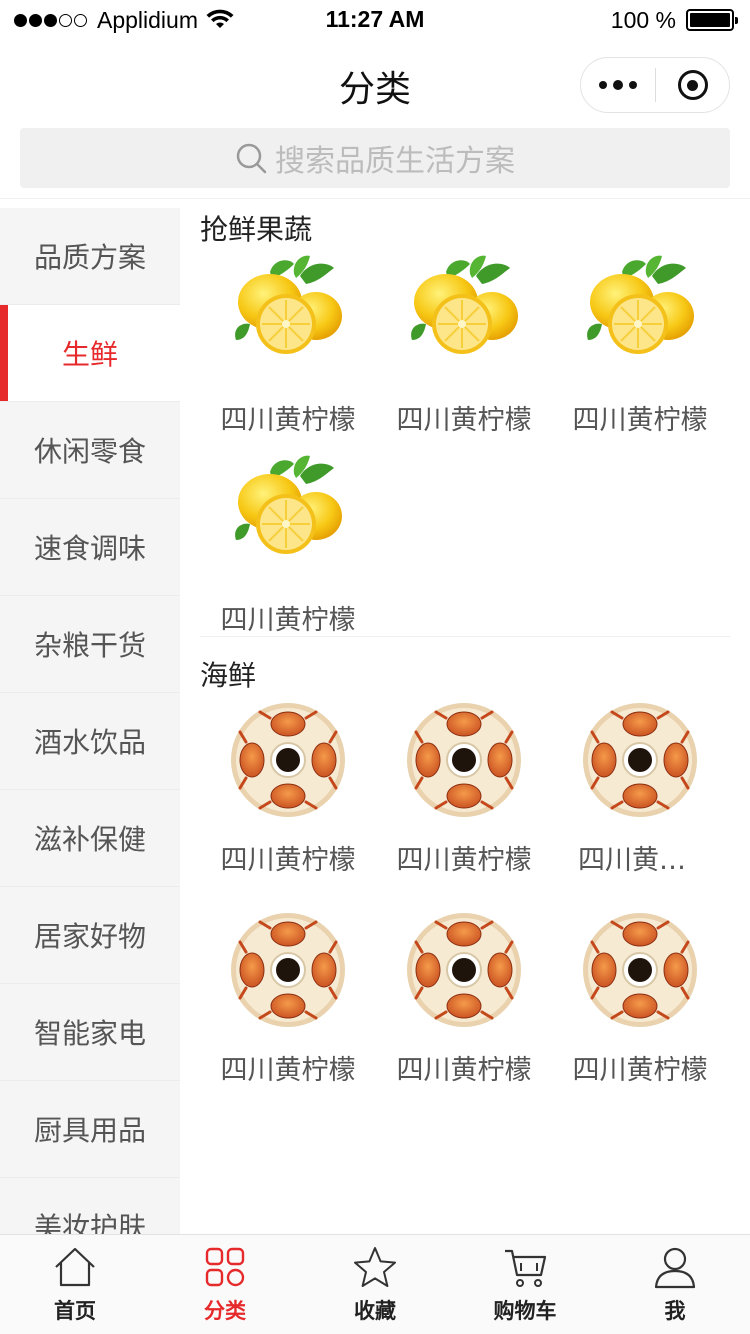 This screenshot has width=750, height=1334. What do you see at coordinates (675, 1268) in the screenshot?
I see `user-icon` at bounding box center [675, 1268].